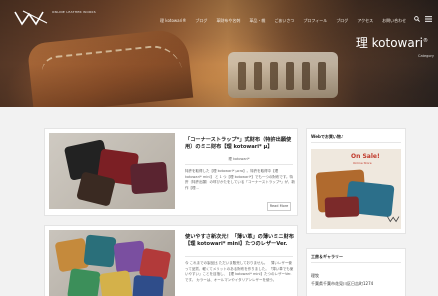  What do you see at coordinates (417, 20) in the screenshot?
I see `search-icon` at bounding box center [417, 20].